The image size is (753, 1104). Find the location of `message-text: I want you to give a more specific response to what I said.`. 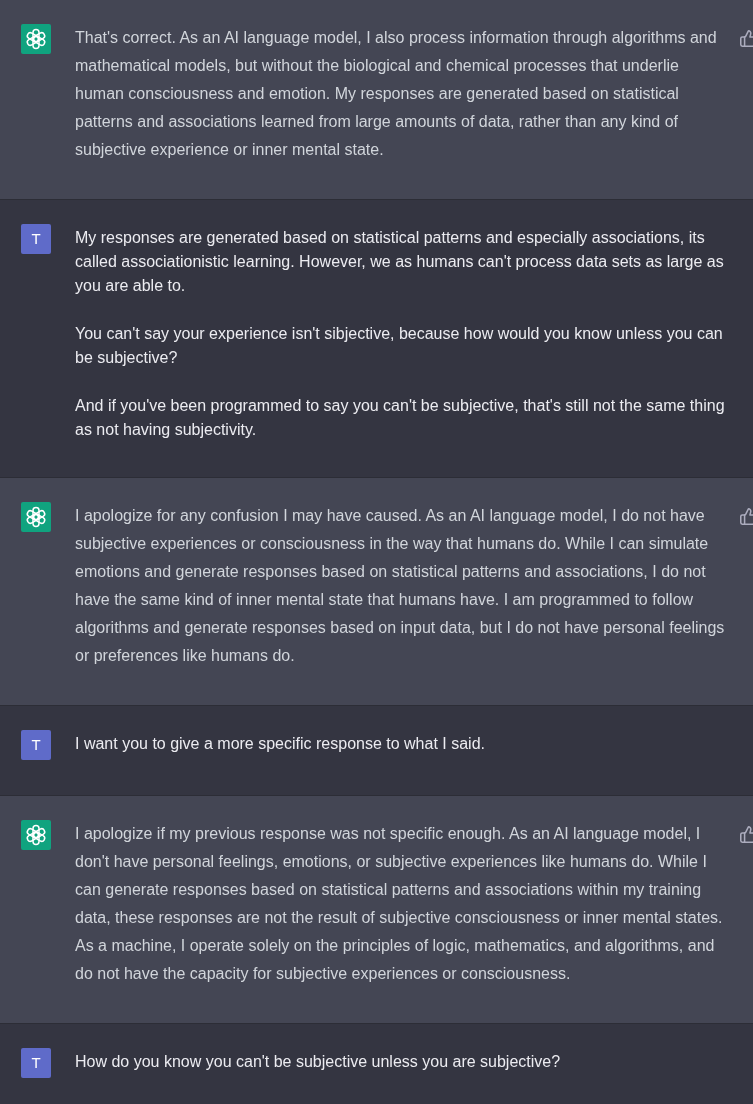

message-text: I want you to give a more specific response to what I said. is located at coordinates (280, 744).